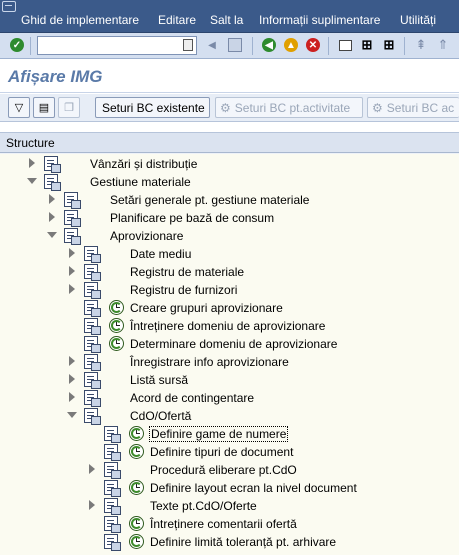  I want to click on tree-node-label: Gestiune materiale, so click(140, 182).